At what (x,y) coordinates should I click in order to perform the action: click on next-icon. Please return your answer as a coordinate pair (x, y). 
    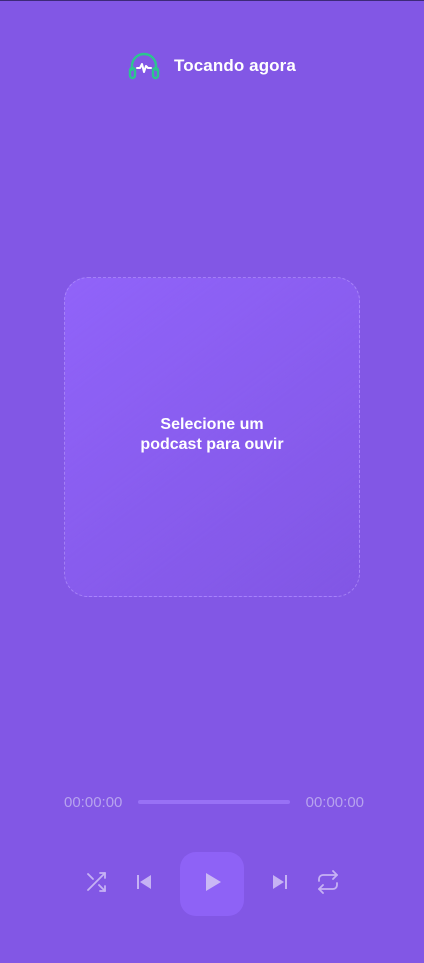
    Looking at the image, I should click on (280, 884).